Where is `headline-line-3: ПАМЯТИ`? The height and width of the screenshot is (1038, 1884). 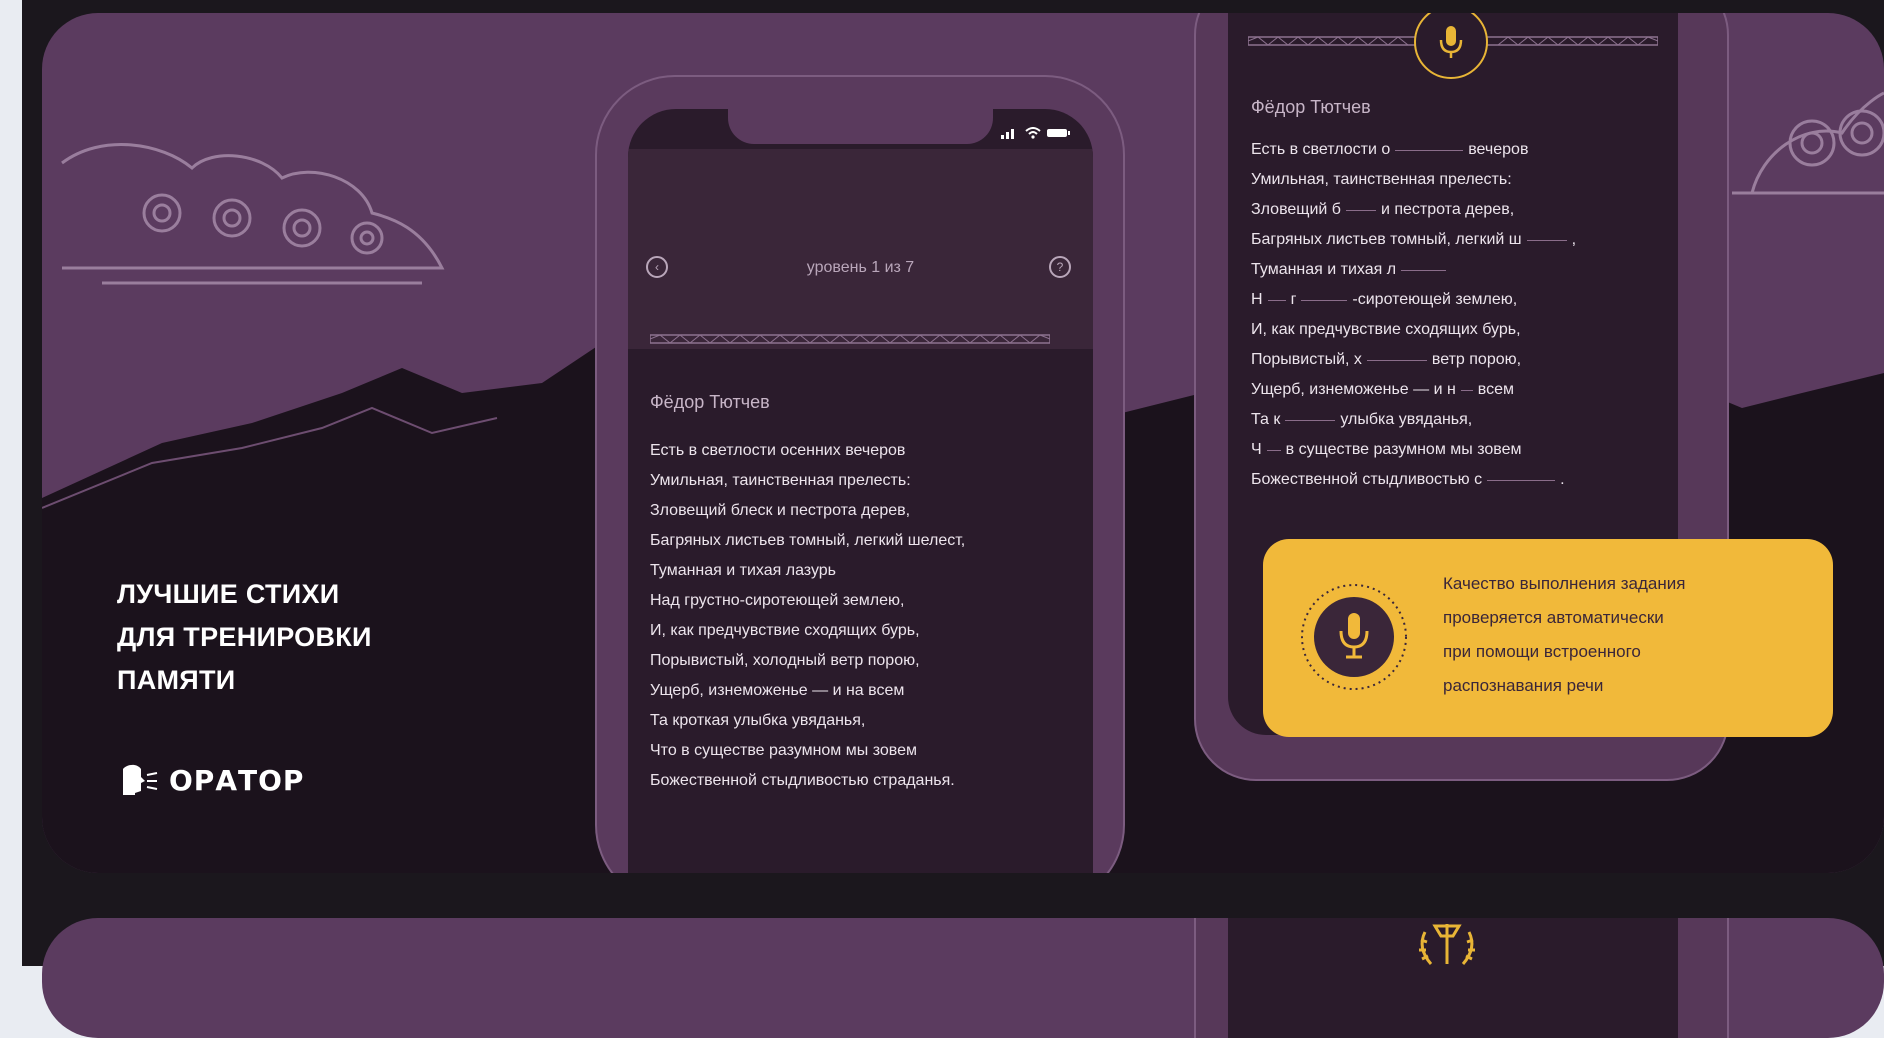
headline-line-3: ПАМЯТИ is located at coordinates (176, 680).